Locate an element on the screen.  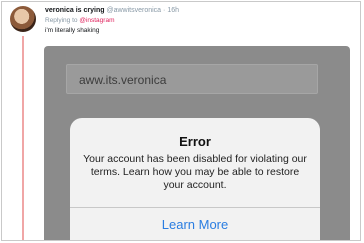
tweet-time: 16h is located at coordinates (173, 10).